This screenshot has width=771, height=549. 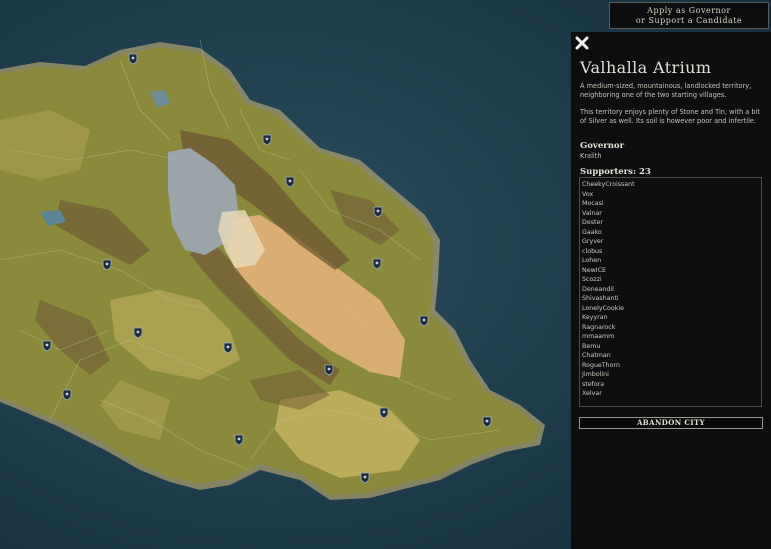 I want to click on supporters-label: Supporters: 23, so click(x=615, y=172).